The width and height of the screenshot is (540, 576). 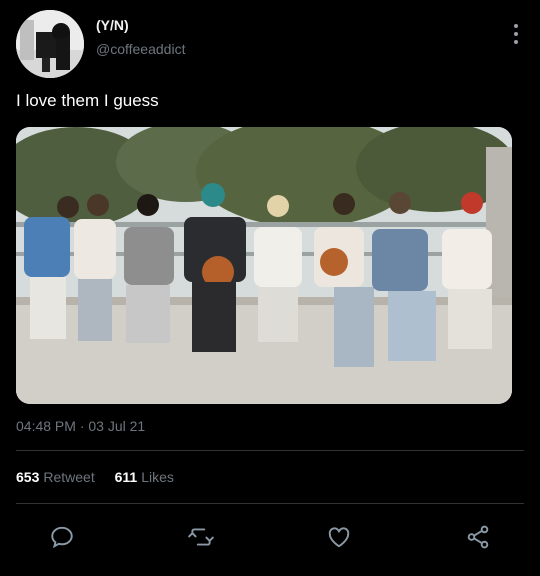 I want to click on reply-icon, so click(x=62, y=537).